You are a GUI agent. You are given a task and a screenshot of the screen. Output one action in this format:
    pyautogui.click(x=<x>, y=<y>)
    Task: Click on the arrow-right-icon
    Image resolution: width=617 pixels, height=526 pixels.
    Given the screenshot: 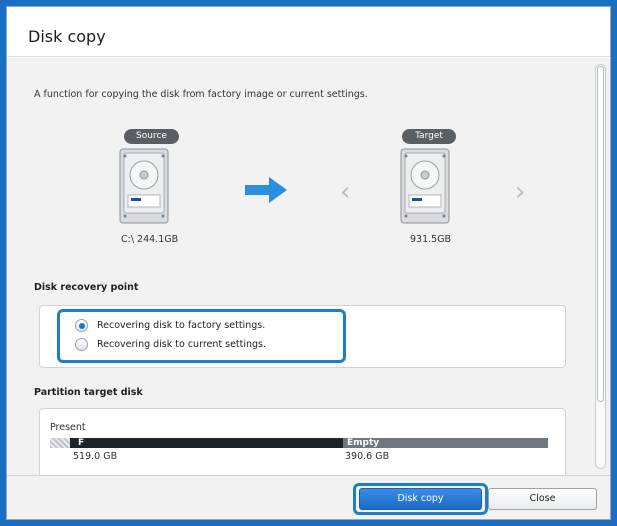 What is the action you would take?
    pyautogui.click(x=266, y=190)
    